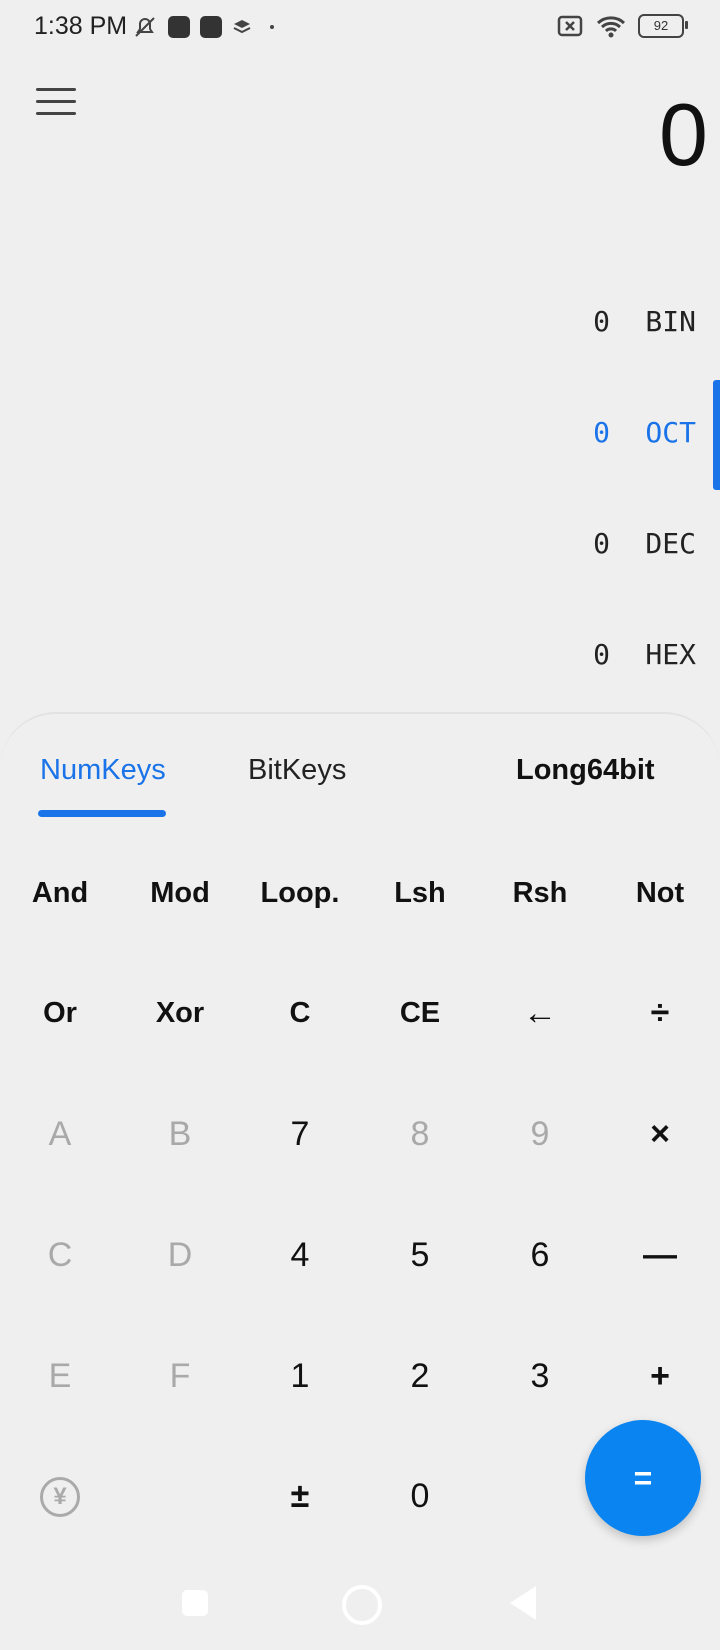 The height and width of the screenshot is (1650, 720). What do you see at coordinates (300, 1013) in the screenshot?
I see `clear-key: C` at bounding box center [300, 1013].